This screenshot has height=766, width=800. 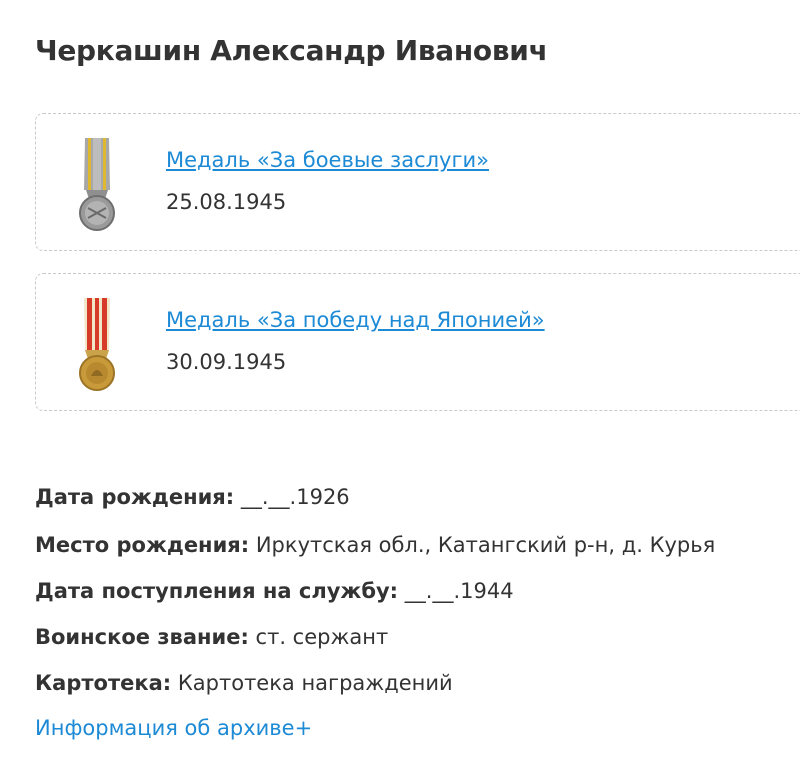 What do you see at coordinates (327, 160) in the screenshot?
I see `award-link: Медаль «За боевые заслуги»` at bounding box center [327, 160].